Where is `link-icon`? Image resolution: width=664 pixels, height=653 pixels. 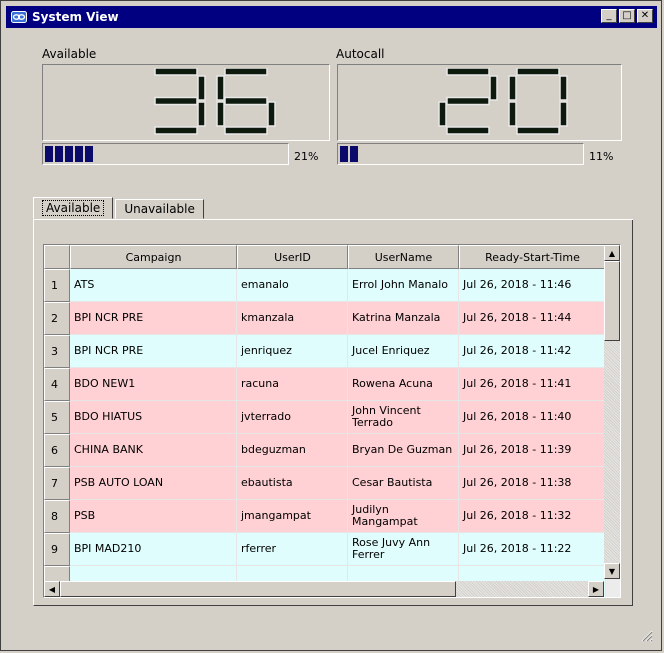 link-icon is located at coordinates (19, 17).